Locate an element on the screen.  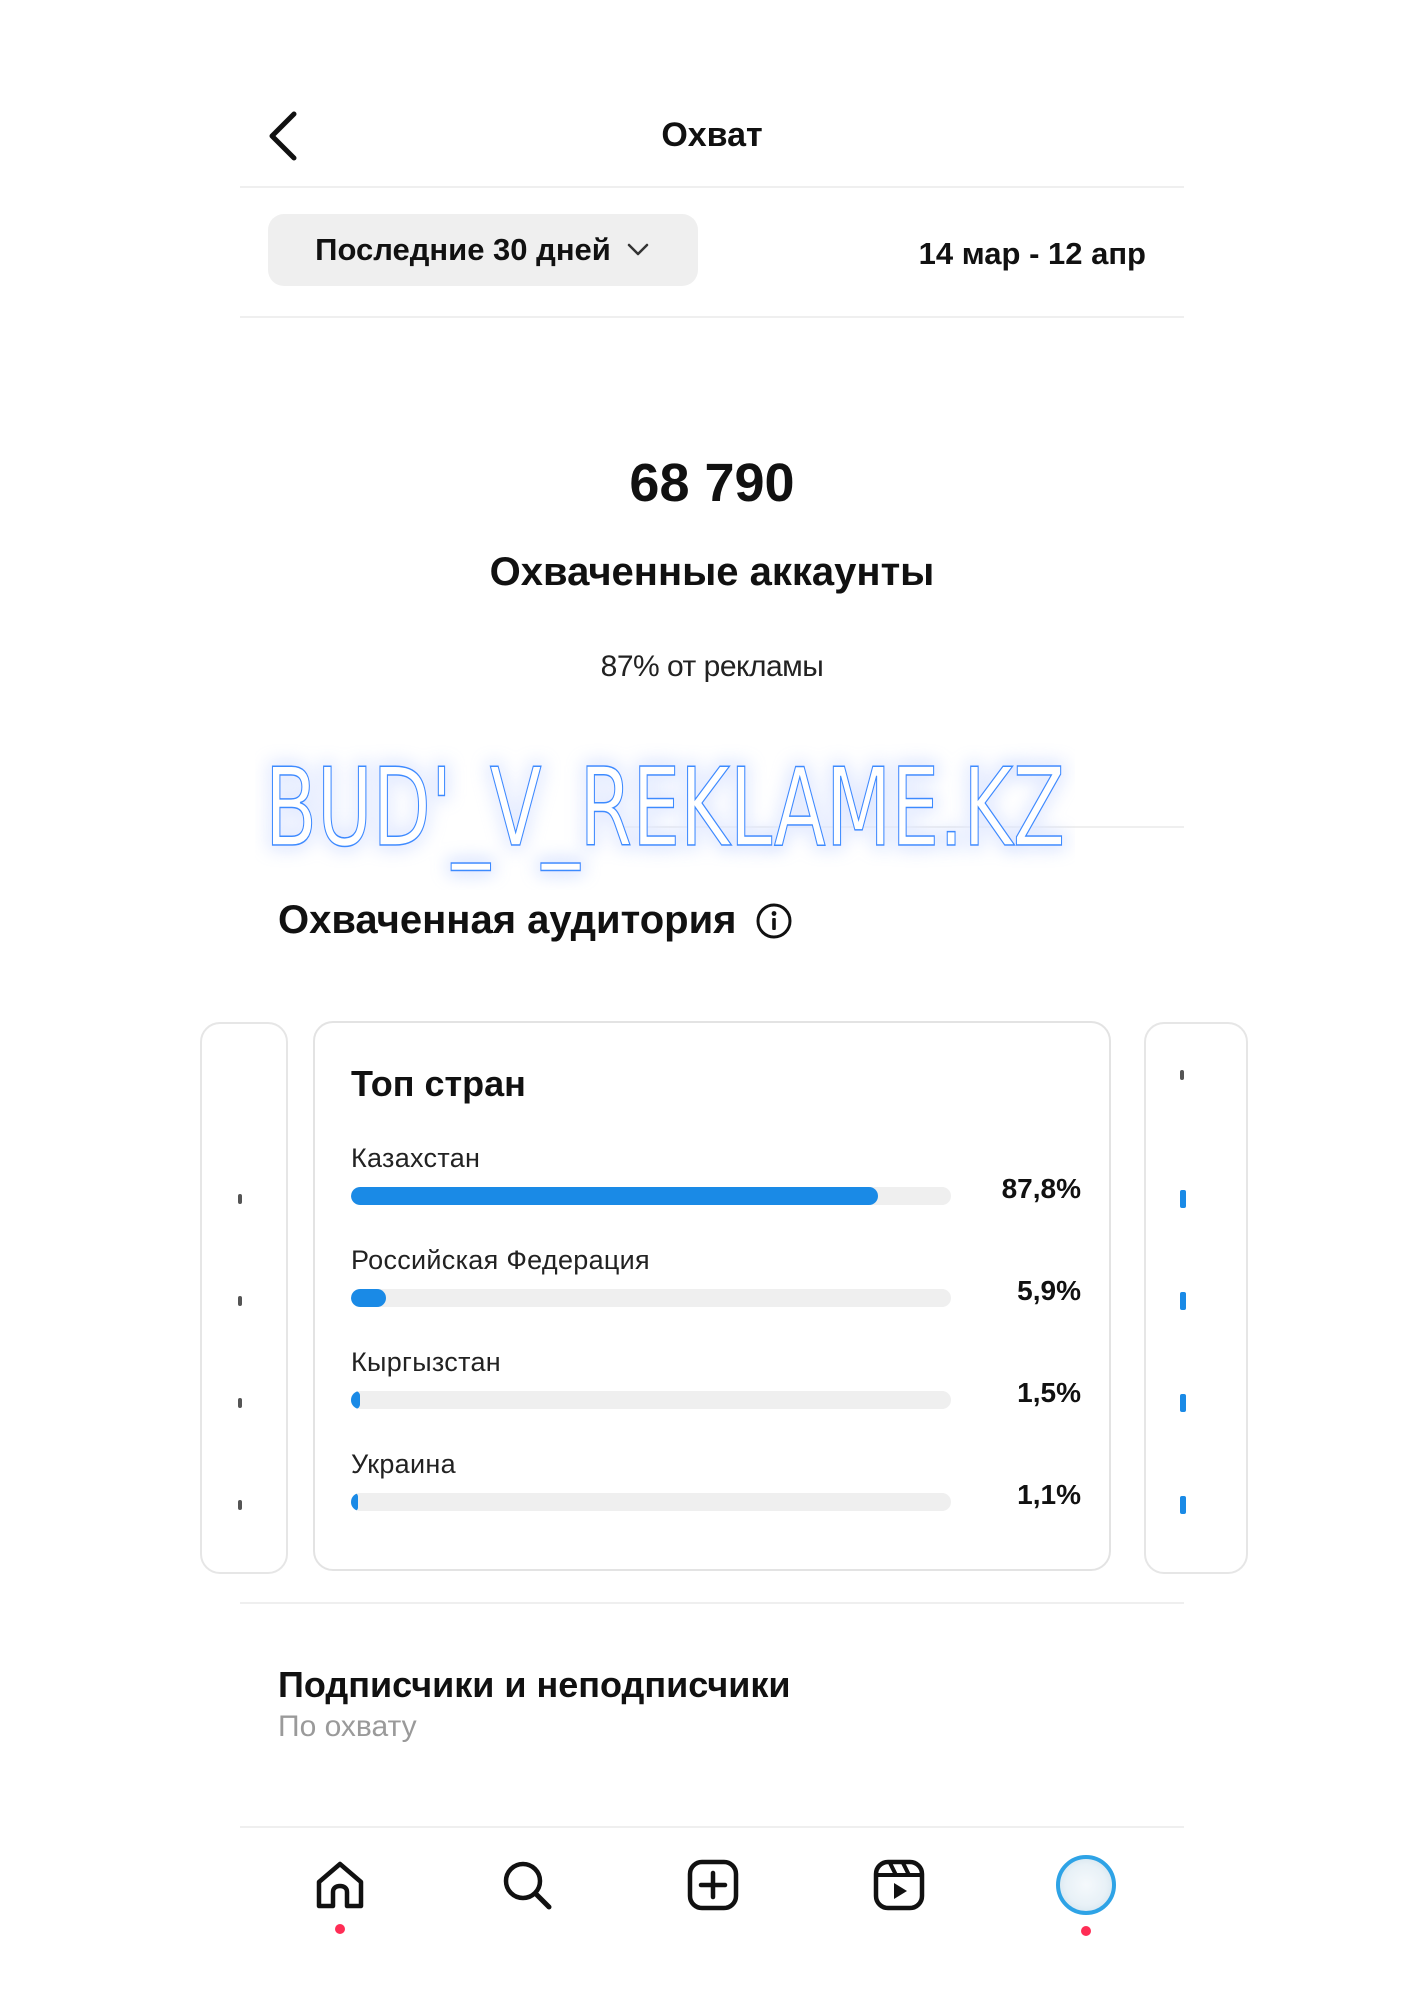
country-percent: 5,9% is located at coordinates (1049, 1290).